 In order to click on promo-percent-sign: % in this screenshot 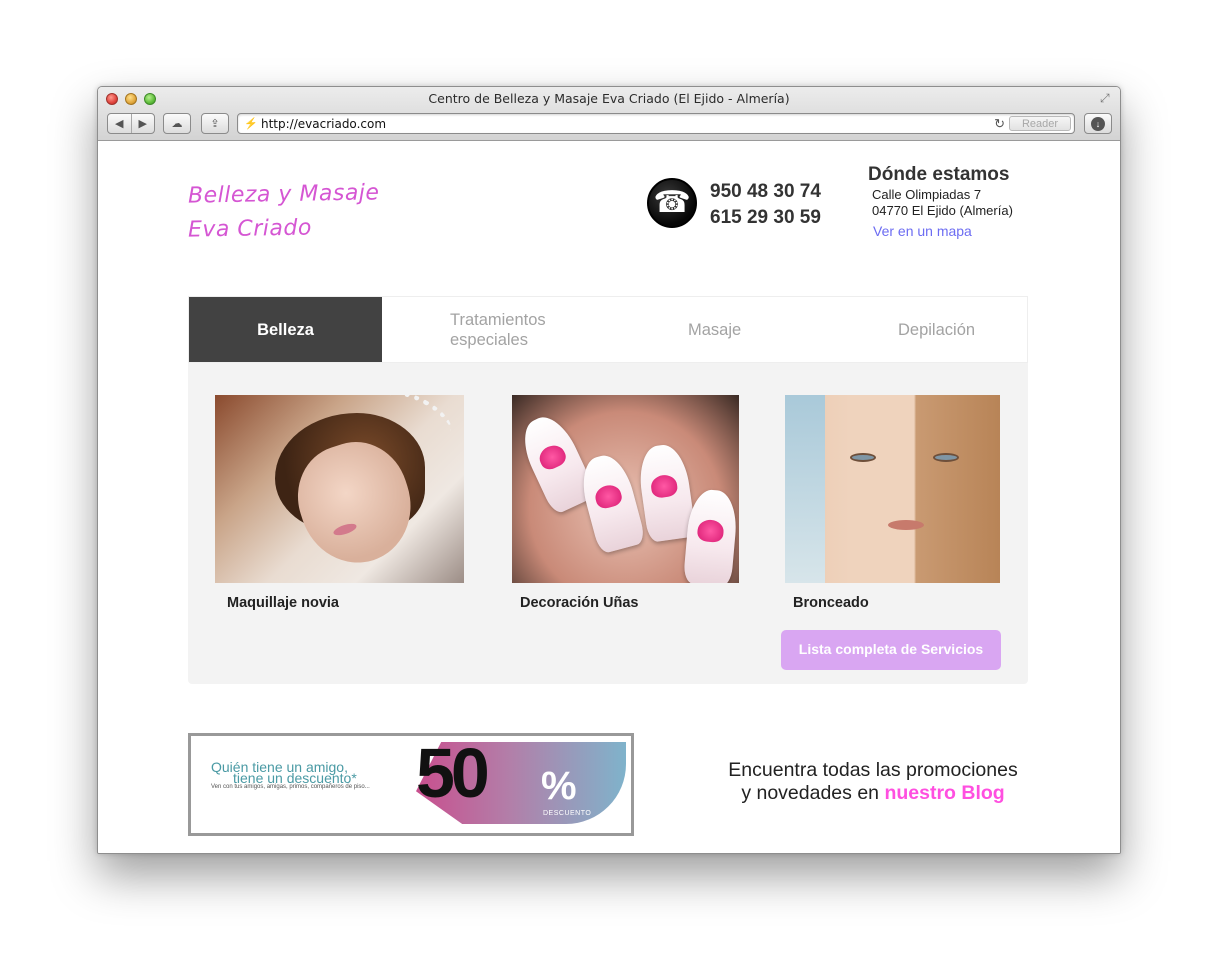, I will do `click(559, 786)`.